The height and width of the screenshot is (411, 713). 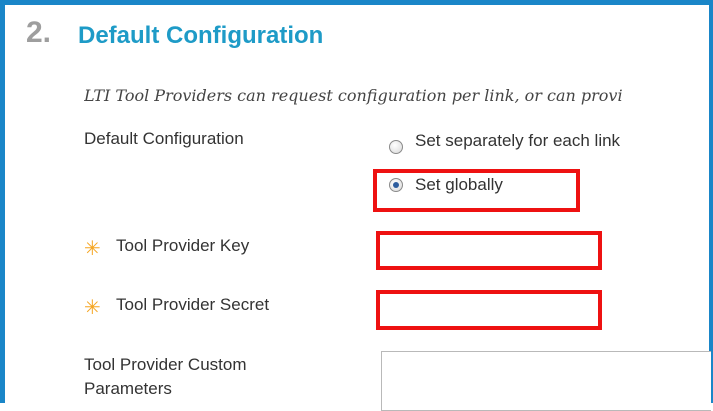 What do you see at coordinates (201, 35) in the screenshot?
I see `section-title: Default Configuration` at bounding box center [201, 35].